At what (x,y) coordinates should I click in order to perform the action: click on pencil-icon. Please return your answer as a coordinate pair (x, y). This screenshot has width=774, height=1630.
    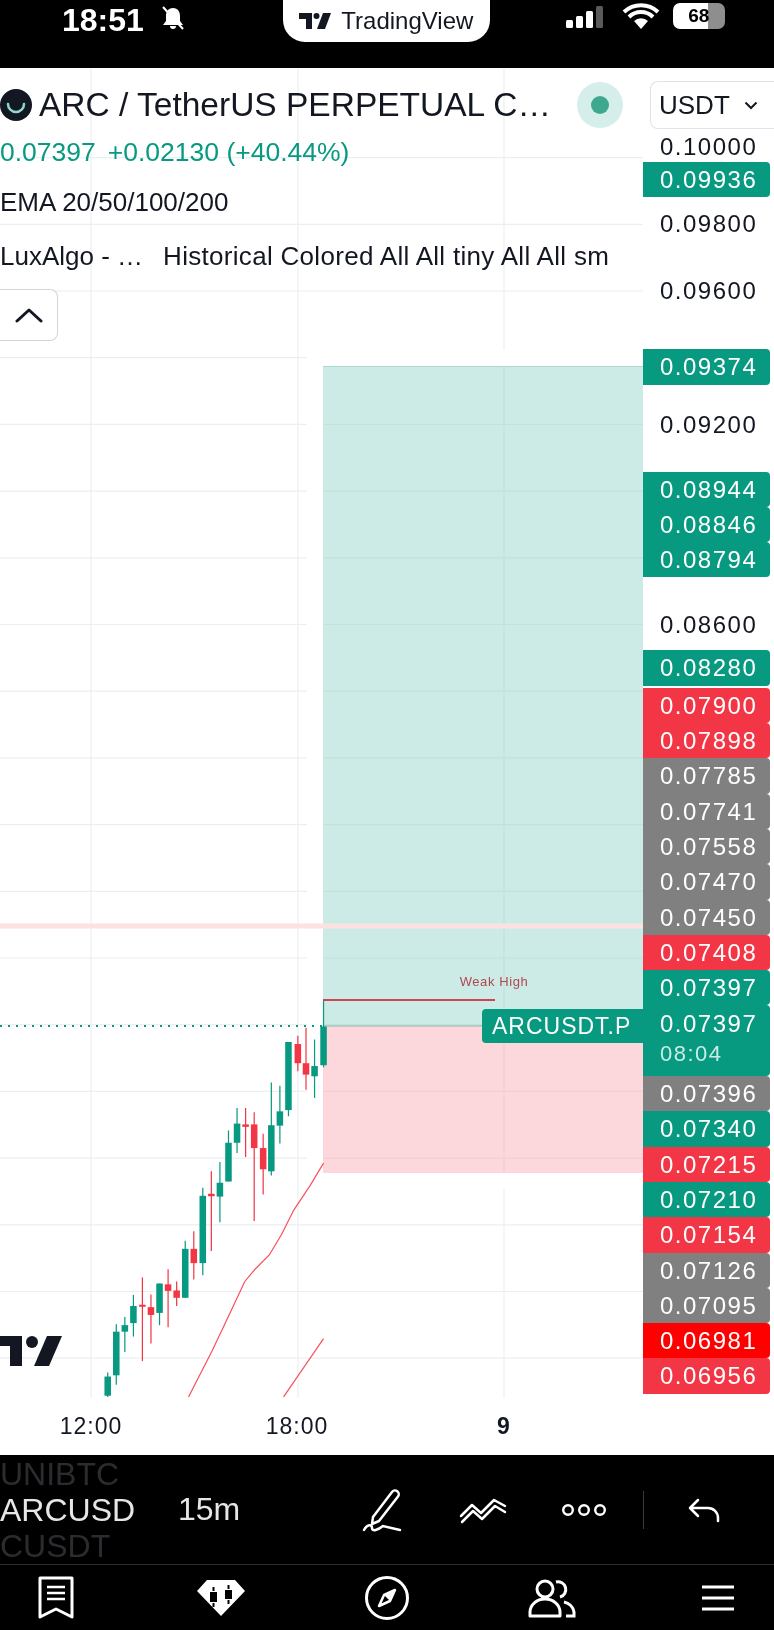
    Looking at the image, I should click on (382, 1509).